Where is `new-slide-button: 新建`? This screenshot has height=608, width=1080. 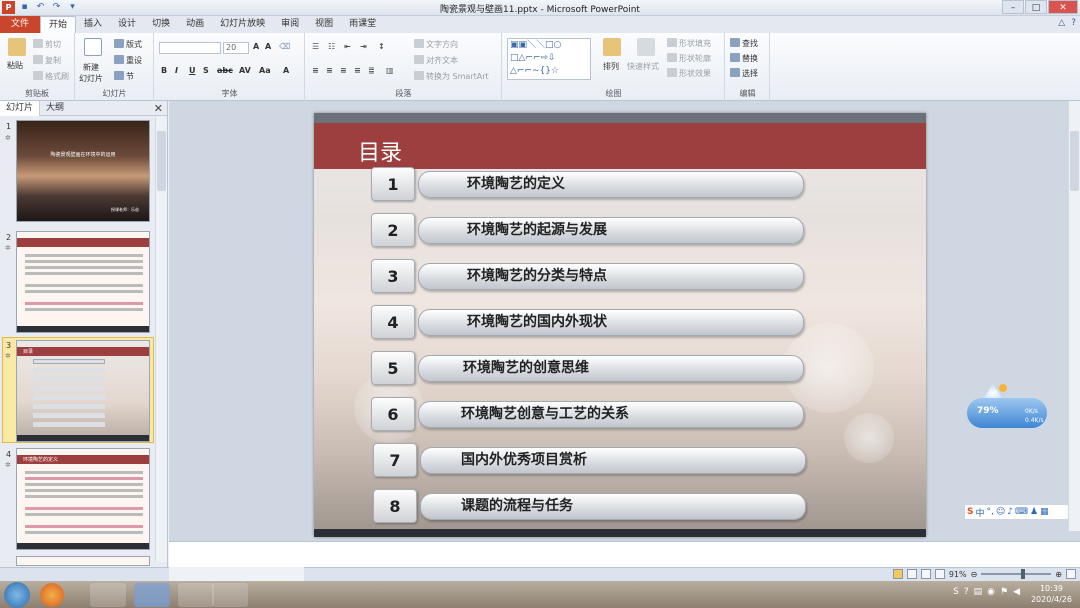
new-slide-button: 新建 is located at coordinates (91, 67).